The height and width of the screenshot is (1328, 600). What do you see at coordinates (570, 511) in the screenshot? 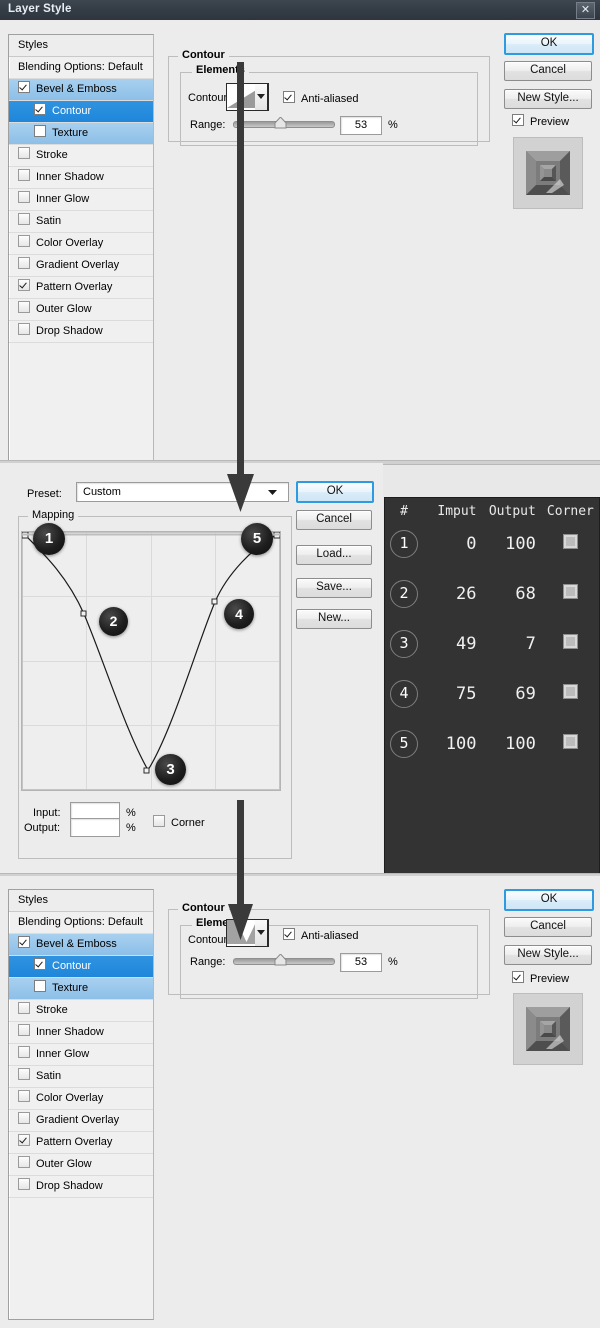
I see `col-header-corner: Corner` at bounding box center [570, 511].